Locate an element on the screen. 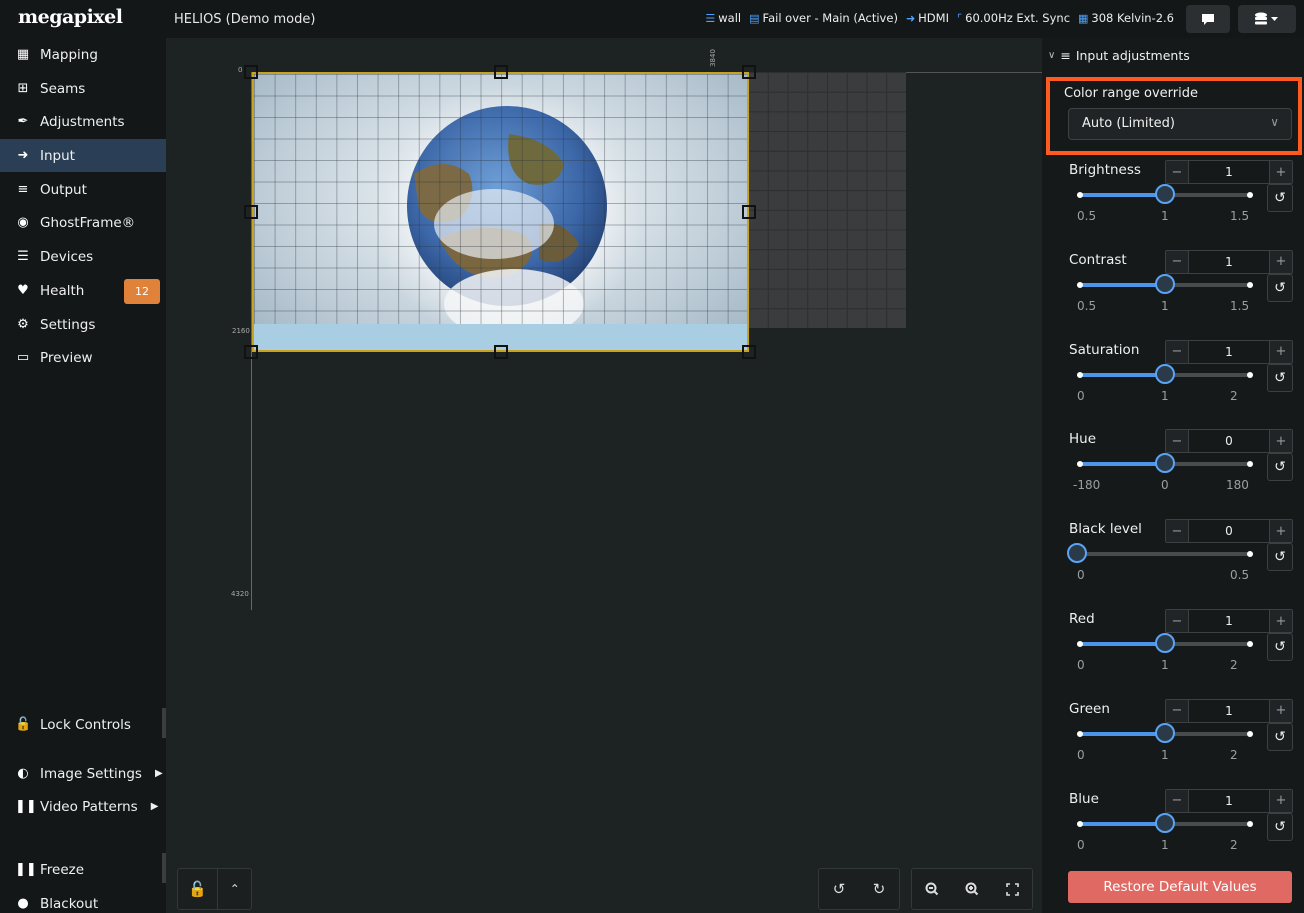 The height and width of the screenshot is (913, 1304). freeze-button: ❚❚ Freeze is located at coordinates (83, 869).